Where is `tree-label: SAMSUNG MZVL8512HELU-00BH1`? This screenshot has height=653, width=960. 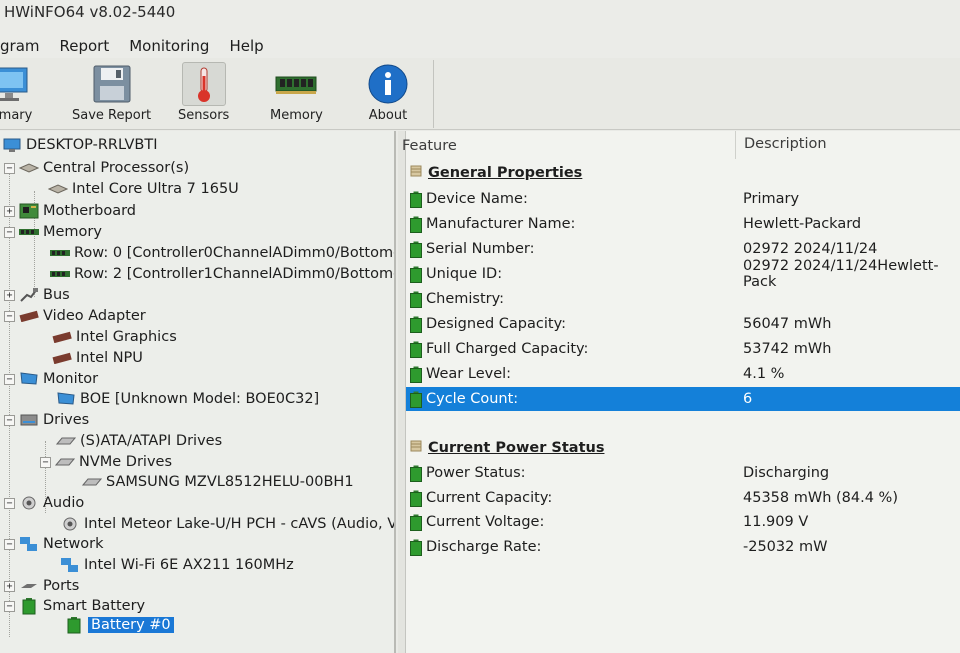
tree-label: SAMSUNG MZVL8512HELU-00BH1 is located at coordinates (230, 482).